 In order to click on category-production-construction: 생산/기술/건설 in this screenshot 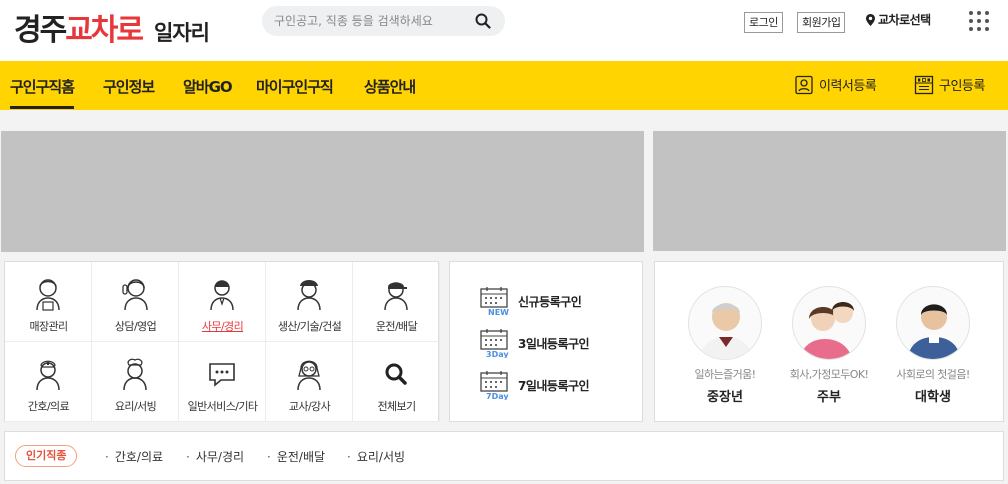, I will do `click(309, 302)`.